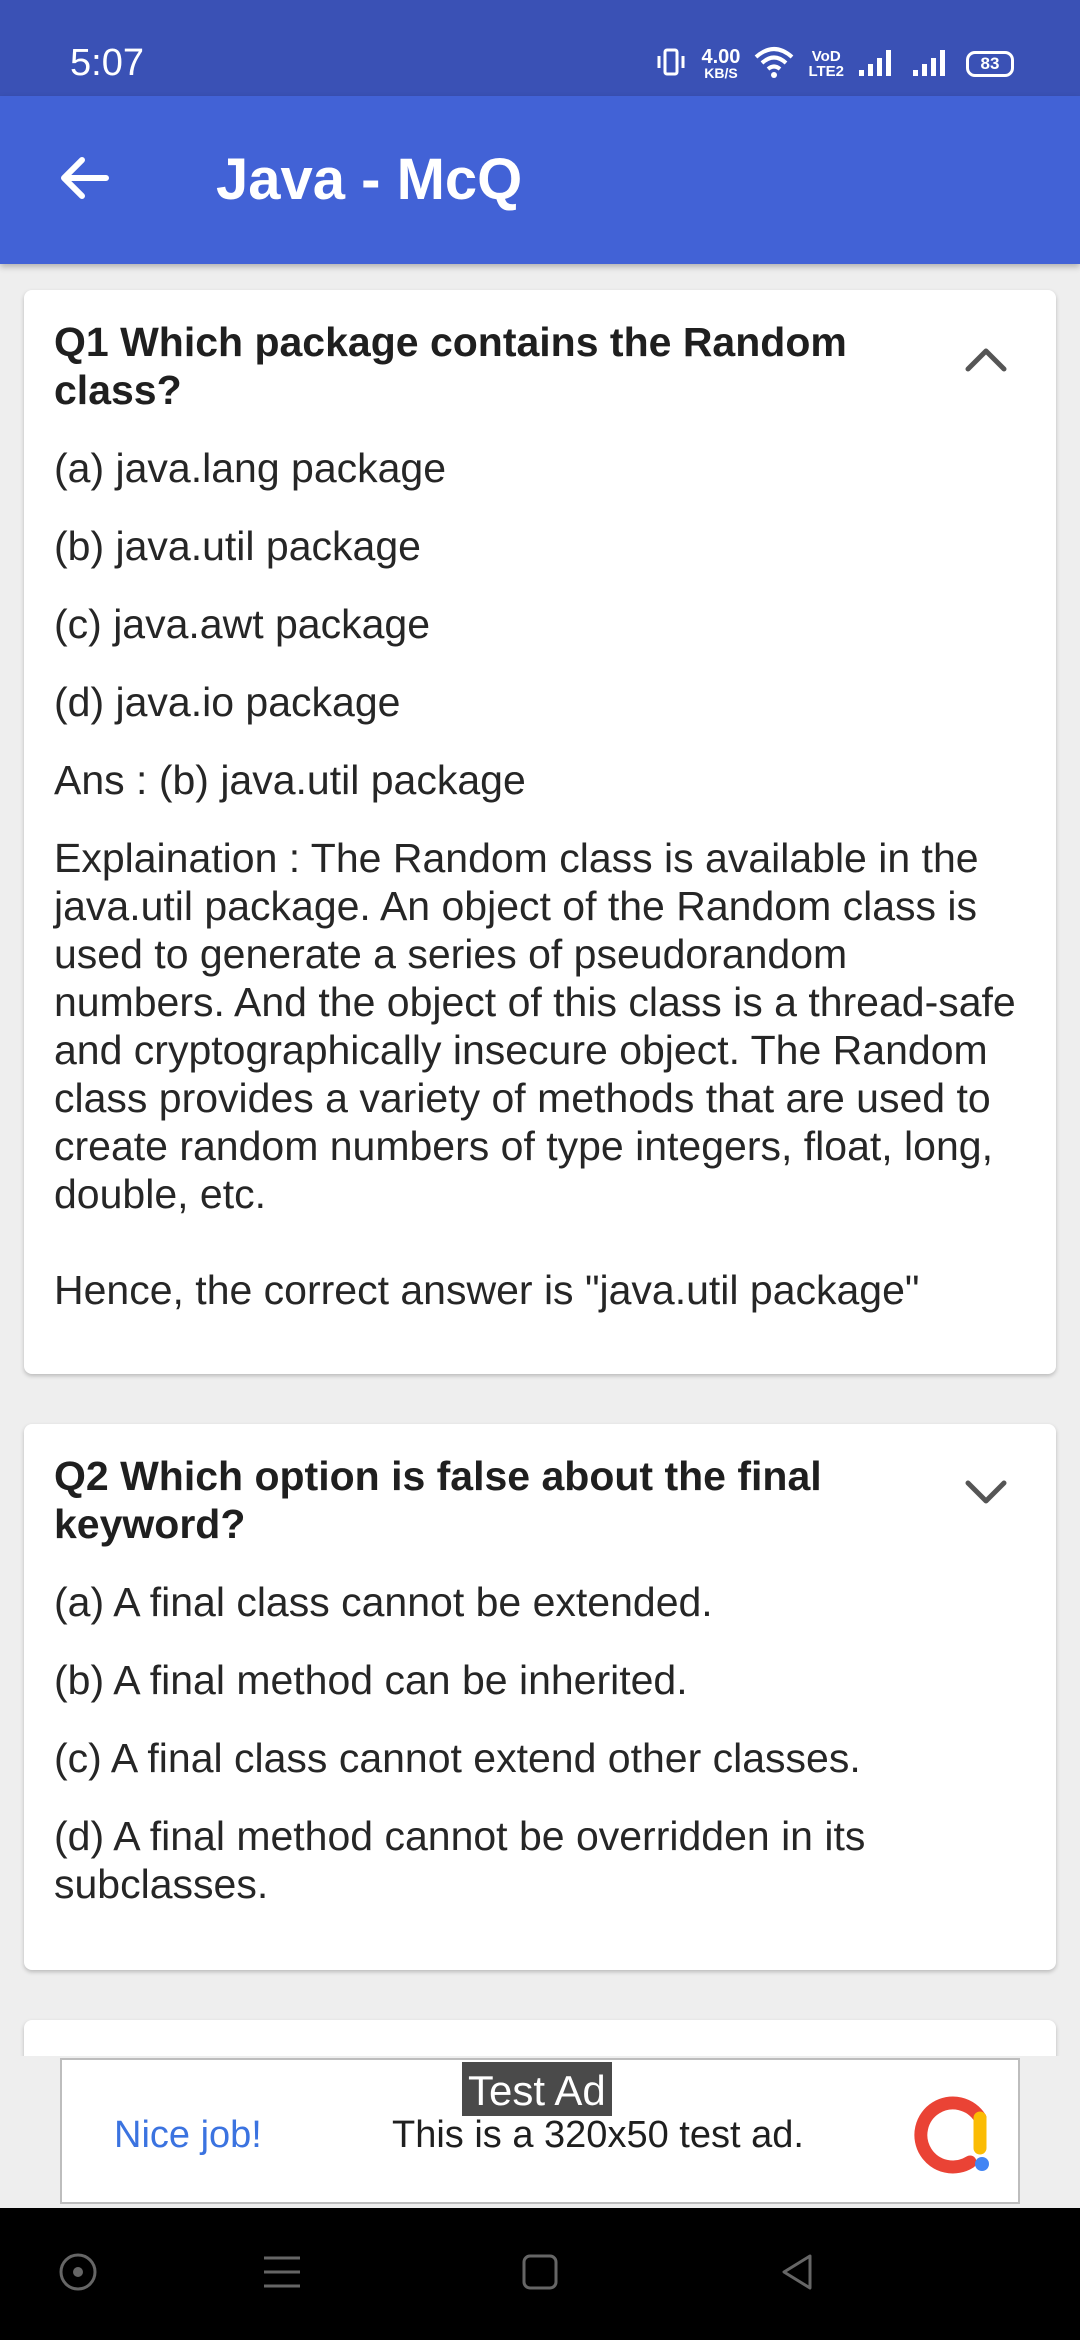 The image size is (1080, 2340). I want to click on assistant-button, so click(78, 2274).